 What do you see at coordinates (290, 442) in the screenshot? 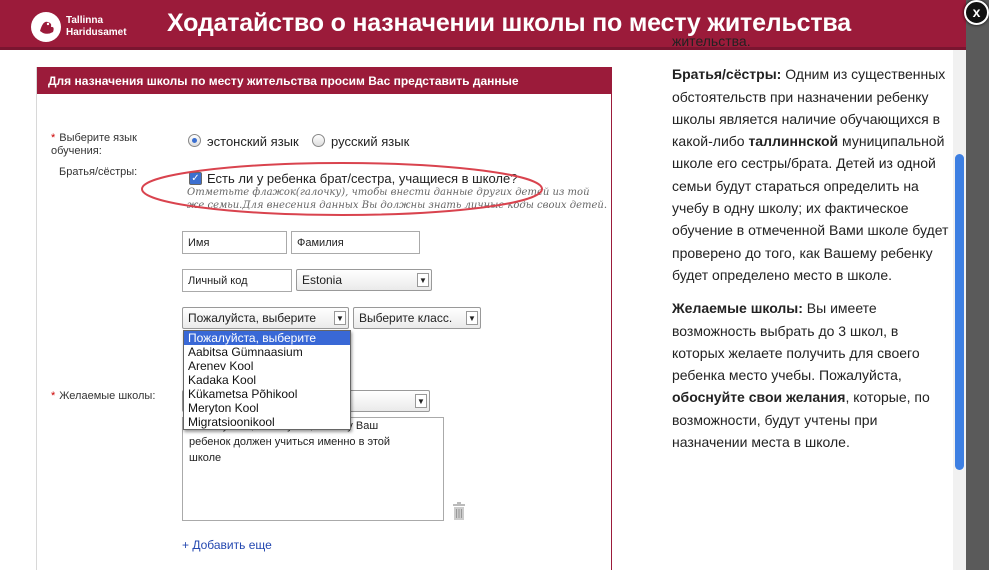
I see `textarea-line: ребенок должен учиться именно в этой` at bounding box center [290, 442].